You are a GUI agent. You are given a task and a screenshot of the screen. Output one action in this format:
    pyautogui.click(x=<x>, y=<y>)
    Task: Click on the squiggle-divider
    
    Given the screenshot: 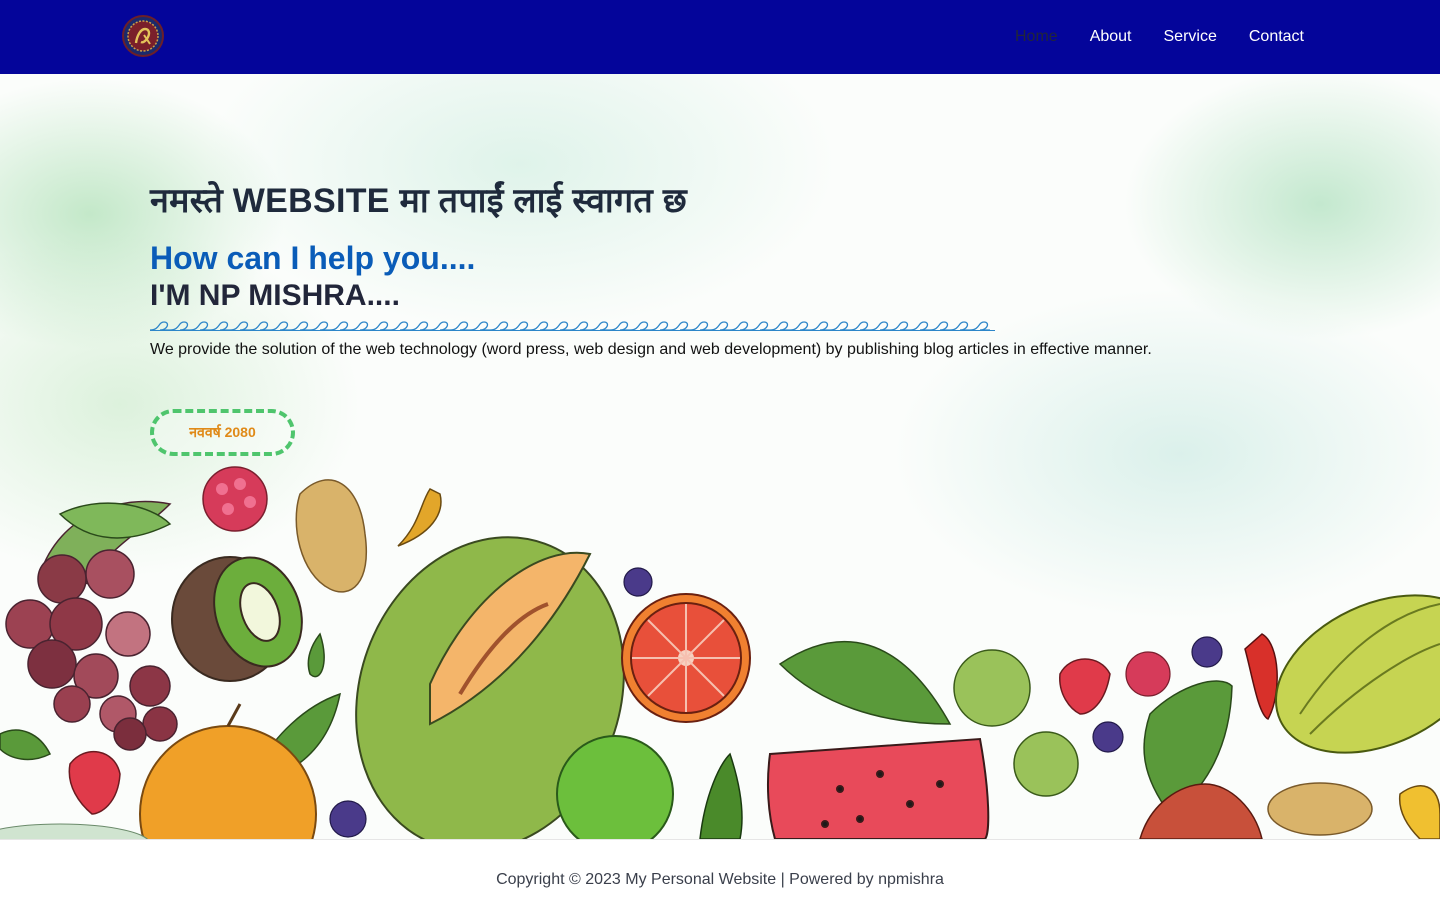 What is the action you would take?
    pyautogui.click(x=572, y=326)
    